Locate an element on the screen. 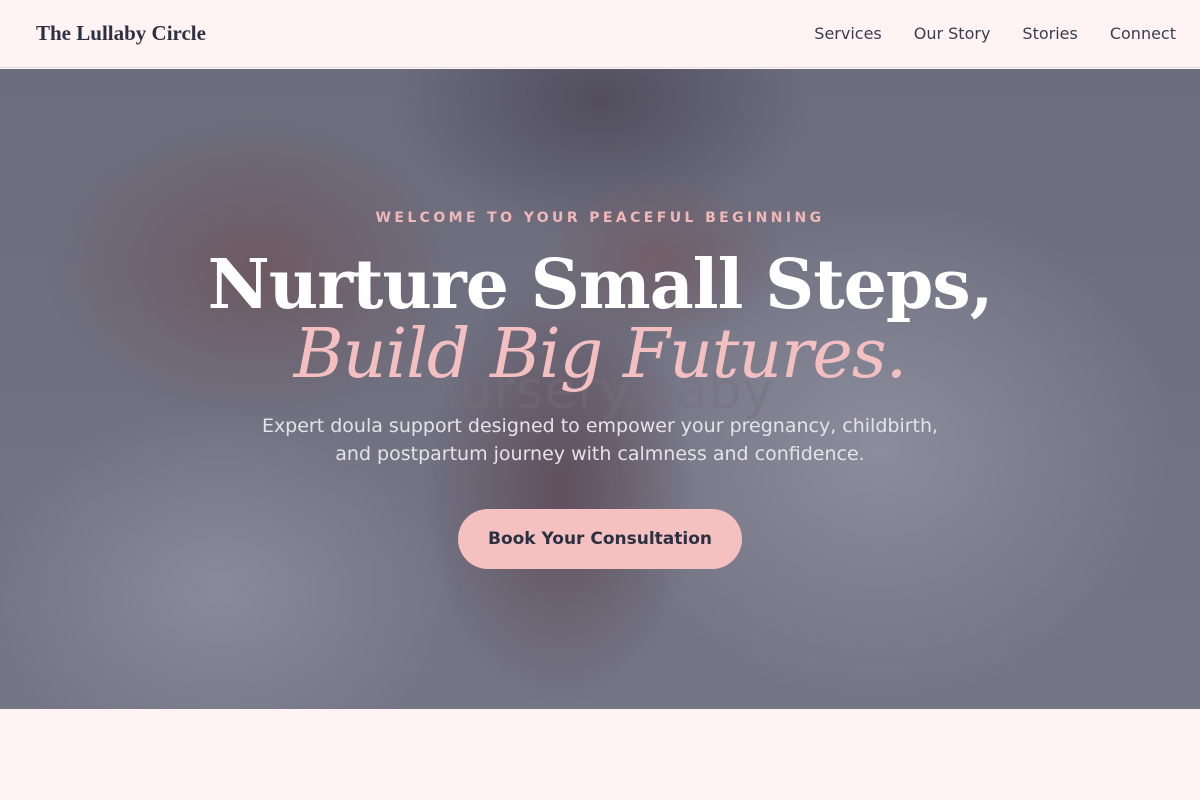 The height and width of the screenshot is (800, 1200). nav-link-our-story: Our Story is located at coordinates (952, 33).